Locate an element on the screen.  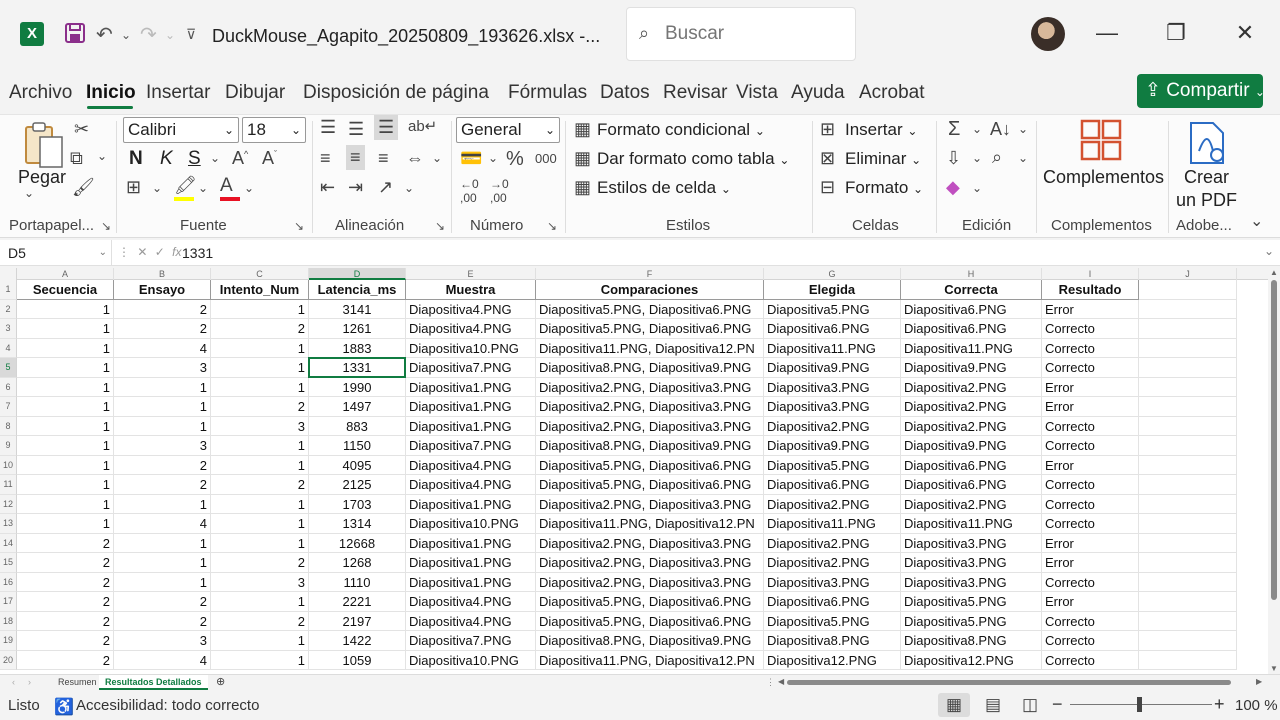
table-cell: 2125 is located at coordinates (357, 485).